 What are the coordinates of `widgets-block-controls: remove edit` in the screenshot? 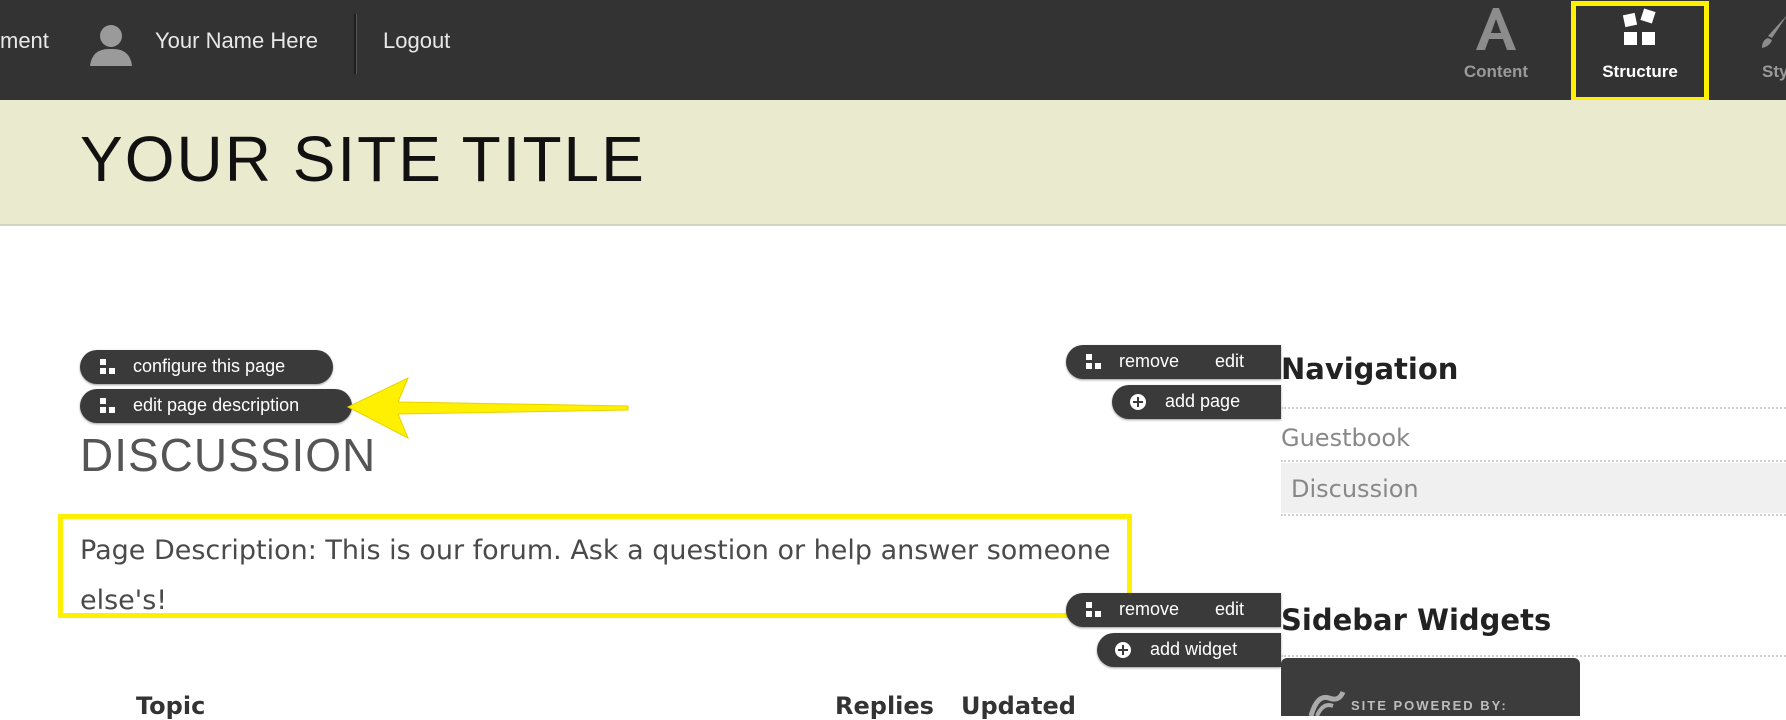 It's located at (1173, 610).